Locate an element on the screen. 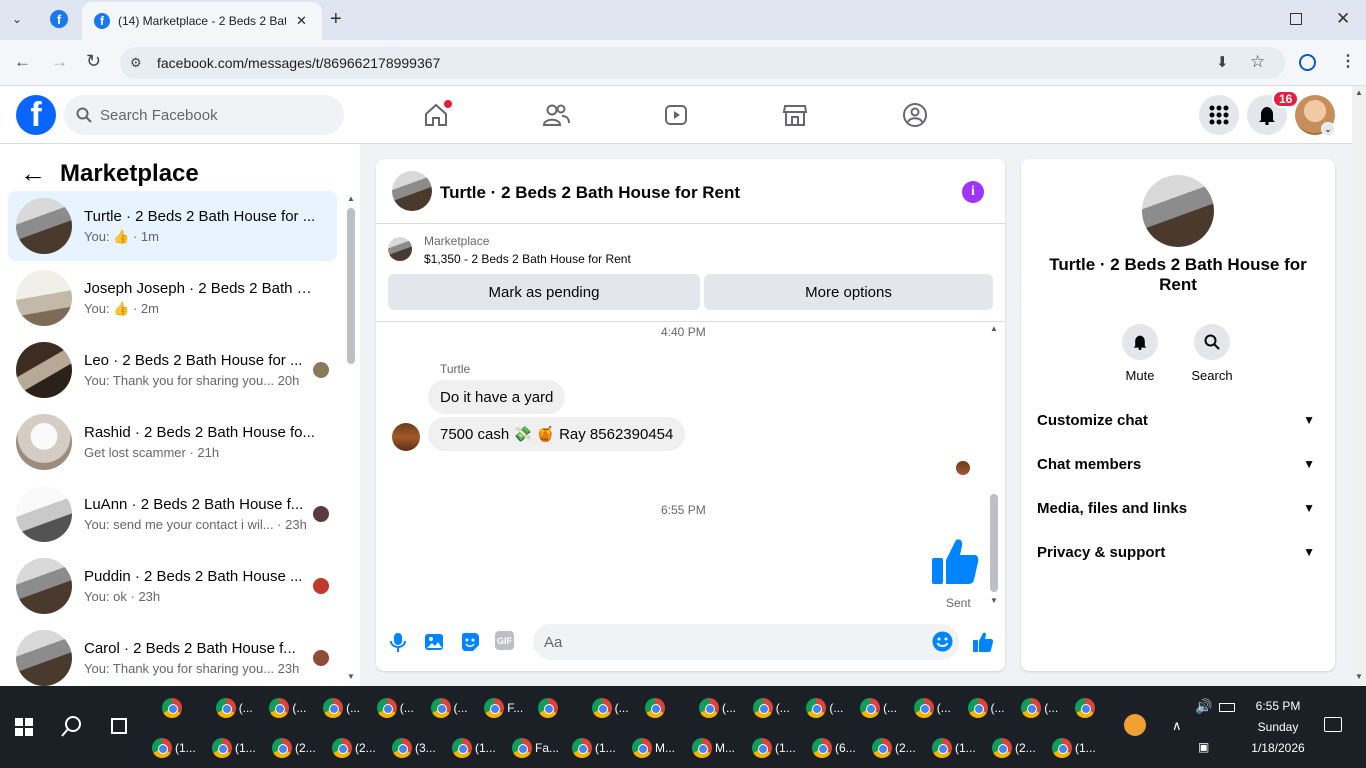 This screenshot has width=1366, height=768. windows-start-icon is located at coordinates (24, 727).